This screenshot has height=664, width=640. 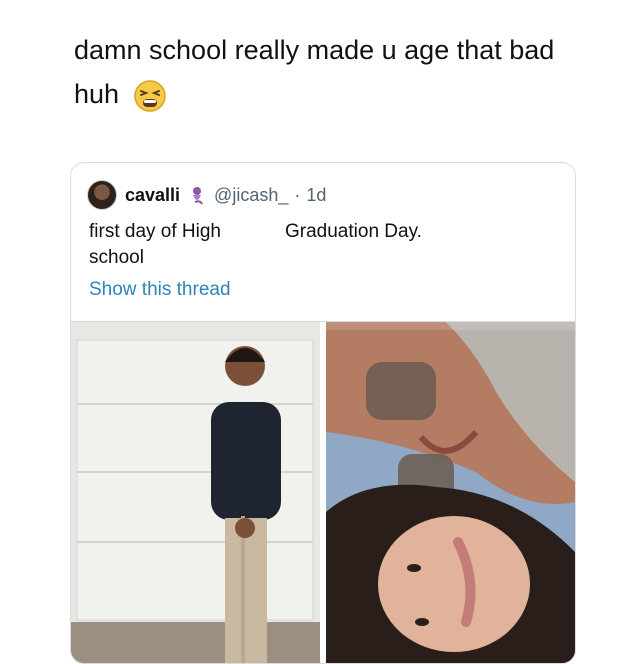 I want to click on genie-emoji-icon, so click(x=197, y=195).